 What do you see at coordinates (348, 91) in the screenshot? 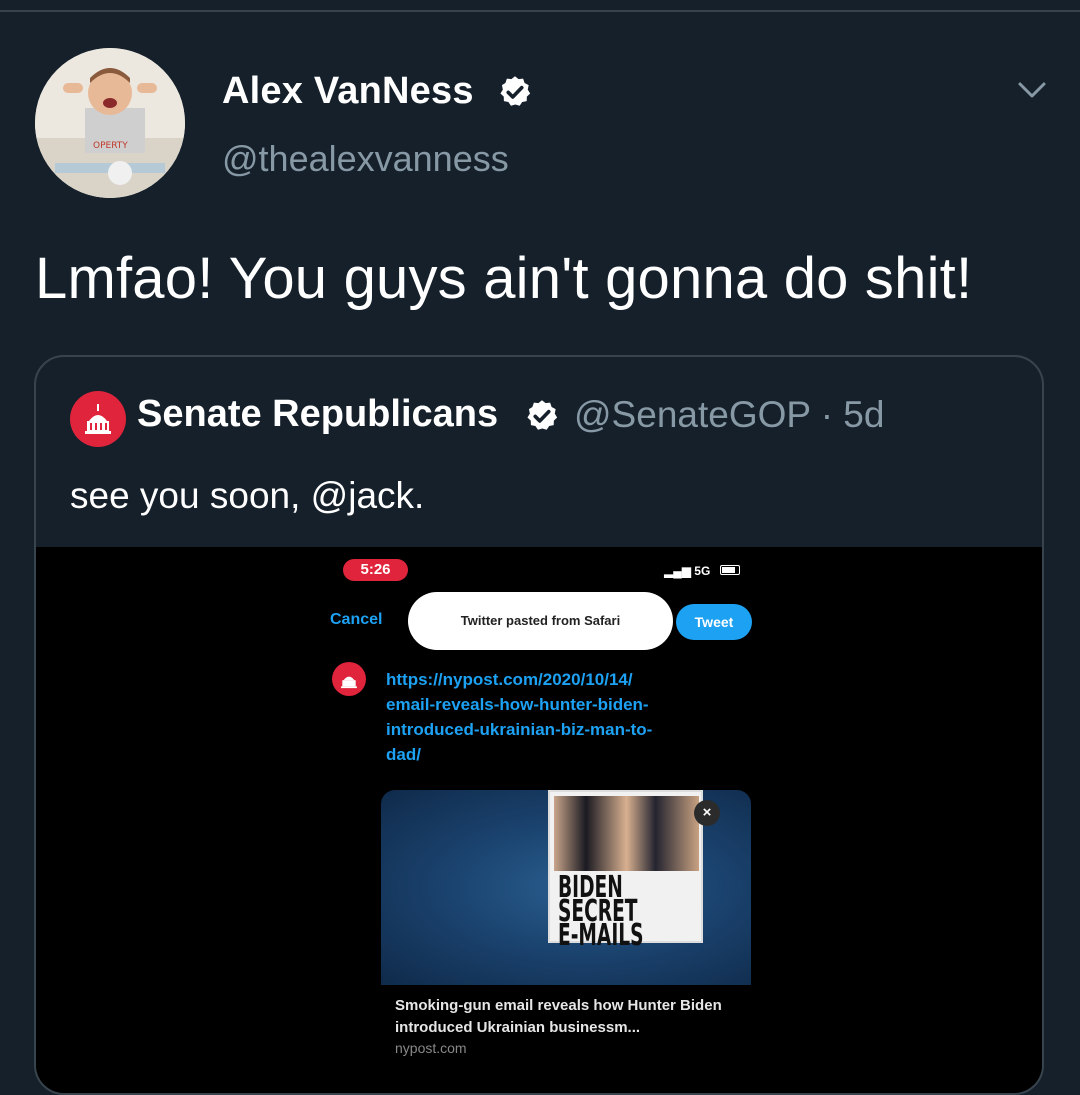
I see `author-name: Alex VanNess` at bounding box center [348, 91].